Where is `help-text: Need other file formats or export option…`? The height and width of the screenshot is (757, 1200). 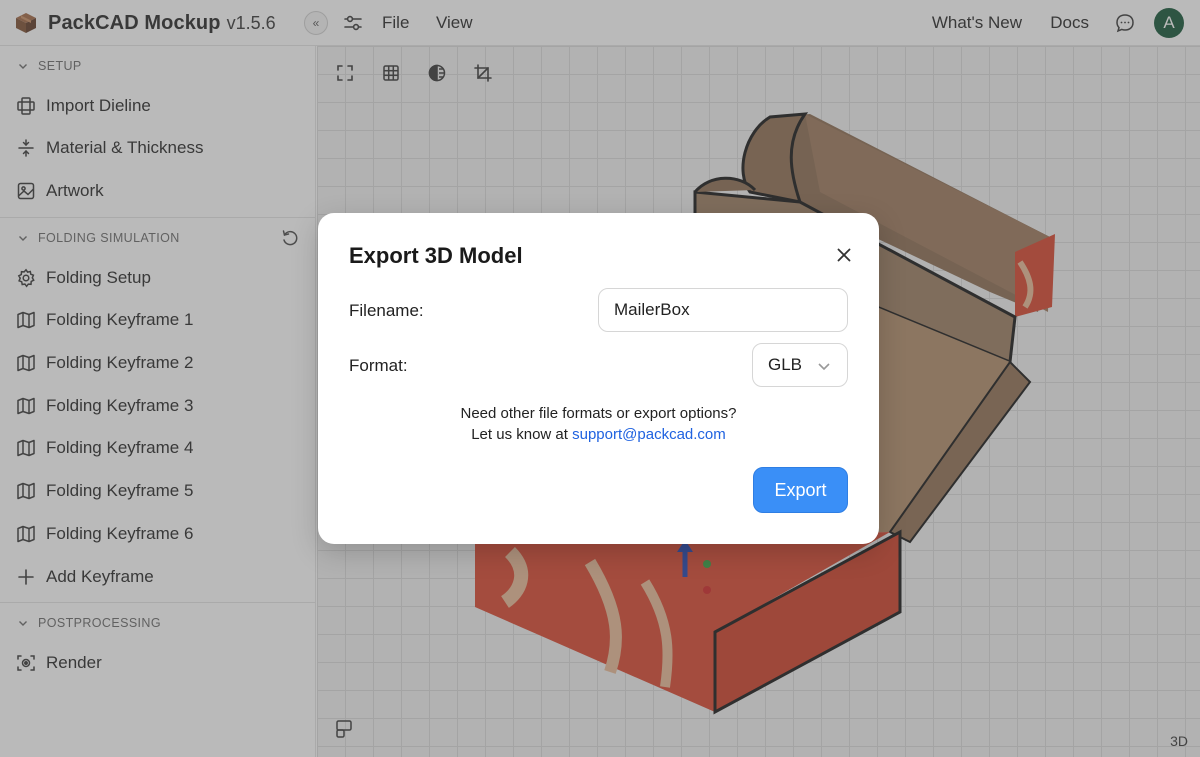
help-text: Need other file formats or export option… is located at coordinates (598, 424).